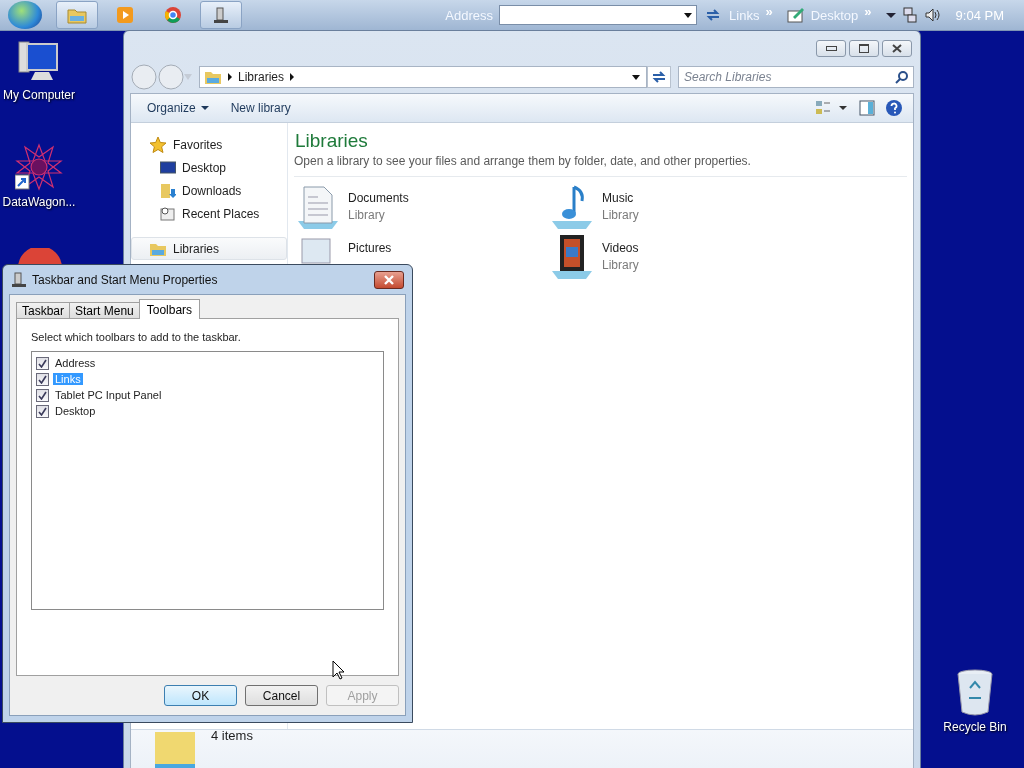  What do you see at coordinates (209, 190) in the screenshot?
I see `downloads-nav-item: Downloads` at bounding box center [209, 190].